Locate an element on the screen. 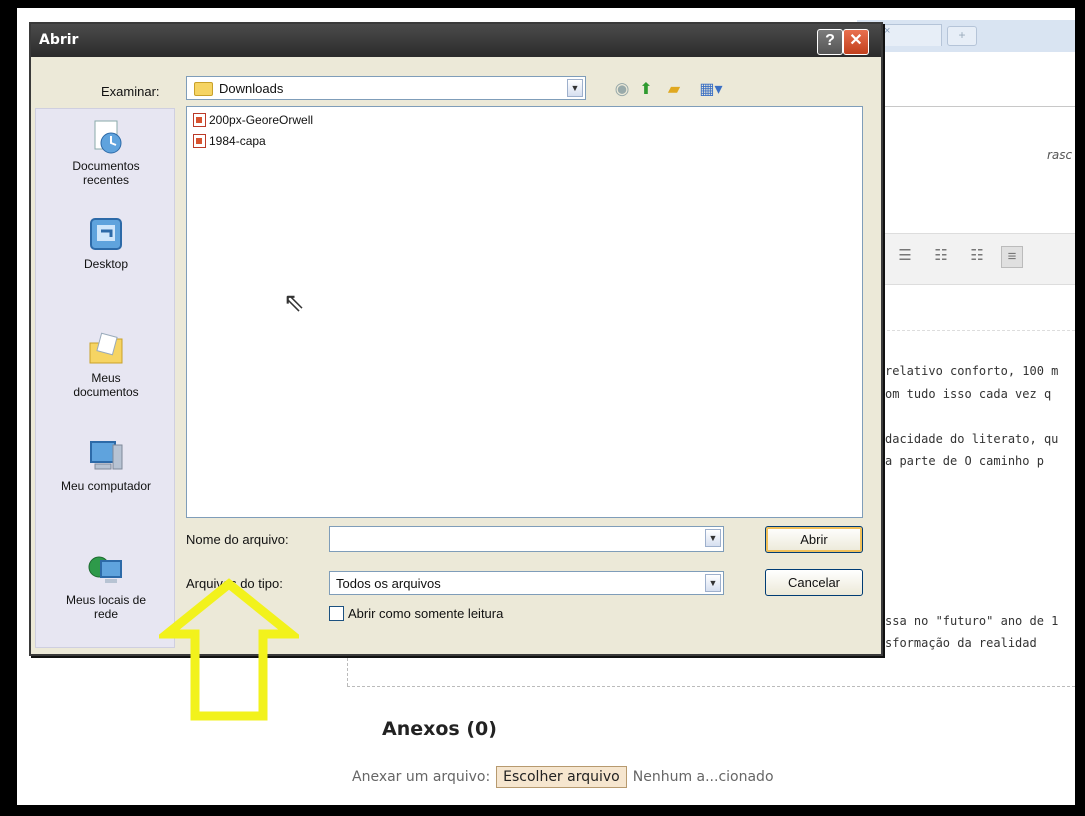 The width and height of the screenshot is (1085, 816). new-tab-button: + is located at coordinates (962, 36).